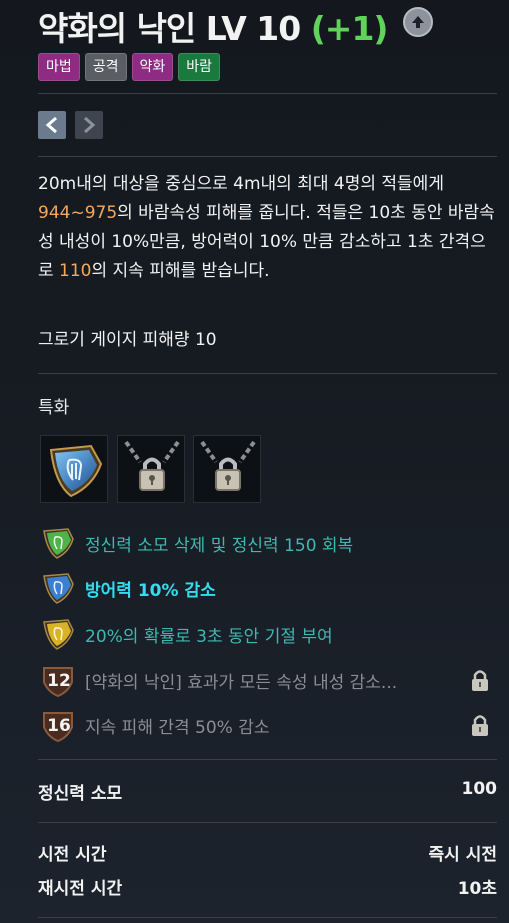 Image resolution: width=509 pixels, height=923 pixels. I want to click on tripod-option: 정신력 소모 삭제 및 정신력 150 회복, so click(196, 543).